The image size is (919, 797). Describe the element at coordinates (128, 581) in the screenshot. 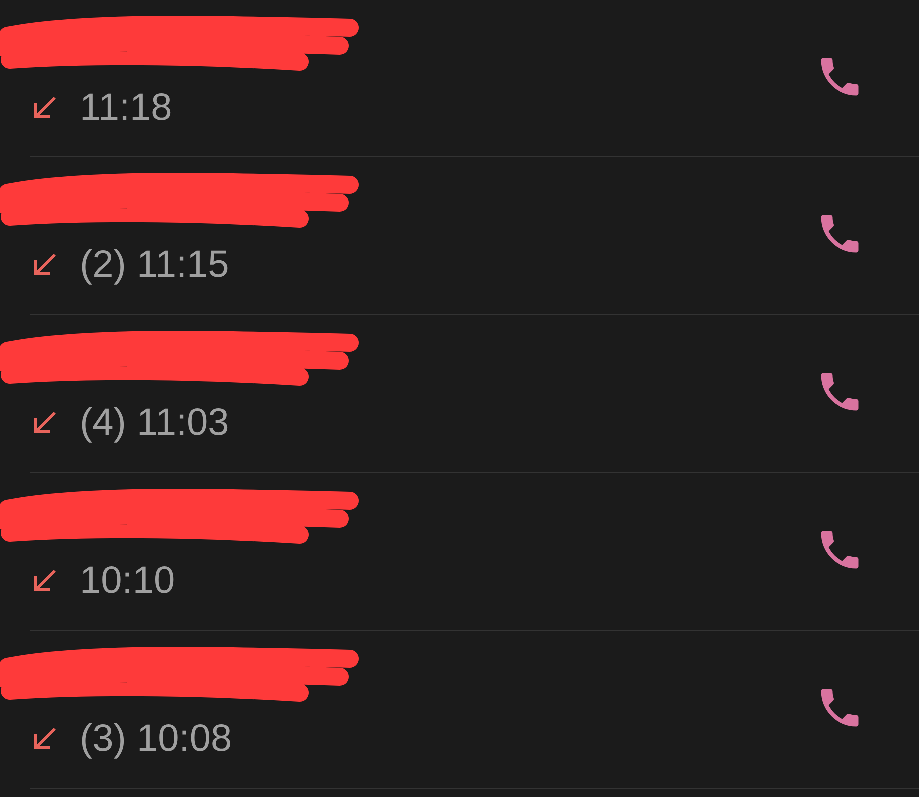

I see `call-detail: 10:10` at that location.